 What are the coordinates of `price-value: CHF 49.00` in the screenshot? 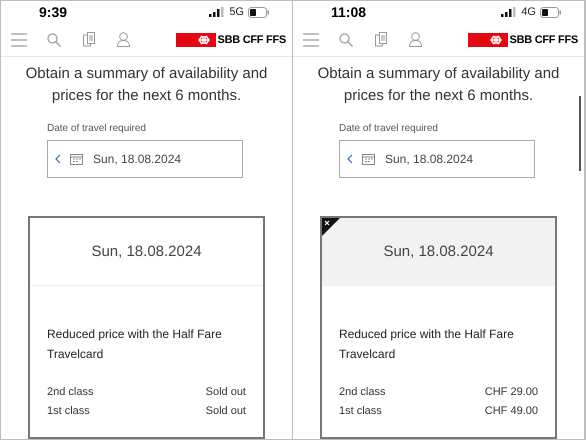 It's located at (511, 411).